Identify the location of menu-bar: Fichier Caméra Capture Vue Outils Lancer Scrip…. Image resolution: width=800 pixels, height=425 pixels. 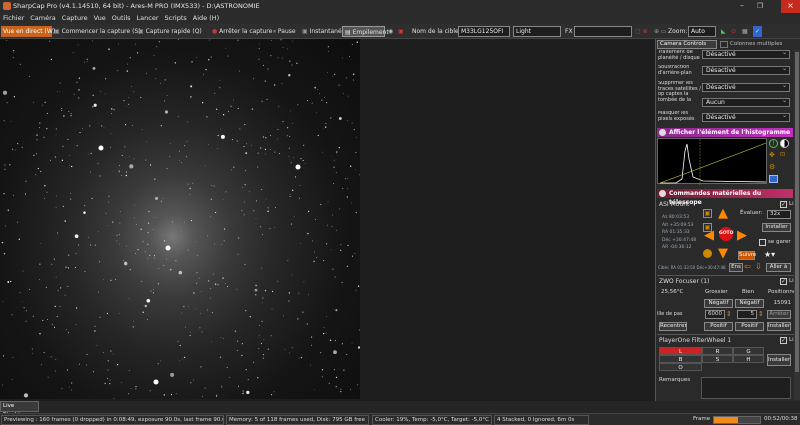
(400, 18).